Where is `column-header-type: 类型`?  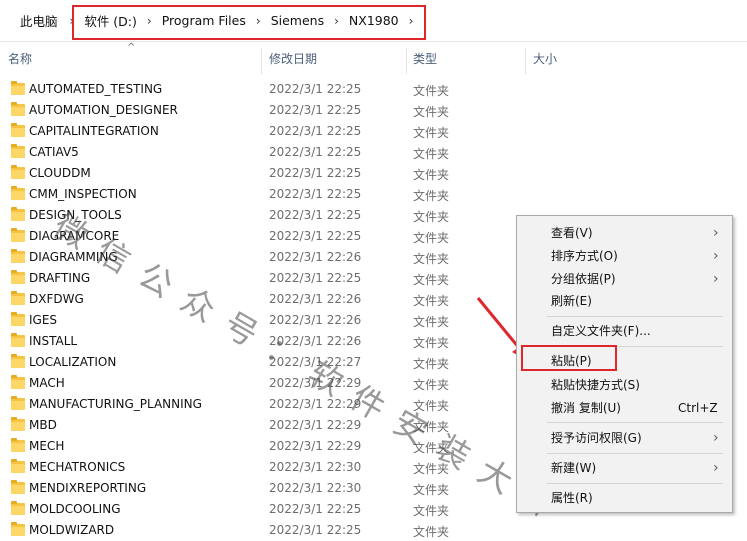 column-header-type: 类型 is located at coordinates (425, 59).